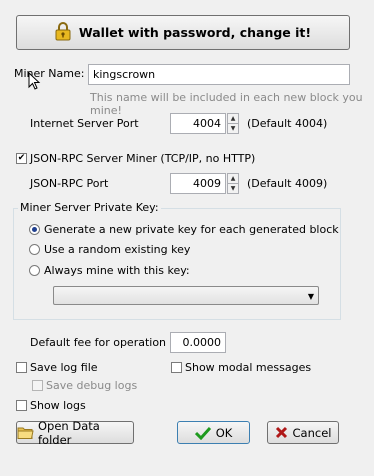 This screenshot has width=374, height=476. What do you see at coordinates (69, 432) in the screenshot?
I see `open-data-folder-label: Open Data folder` at bounding box center [69, 432].